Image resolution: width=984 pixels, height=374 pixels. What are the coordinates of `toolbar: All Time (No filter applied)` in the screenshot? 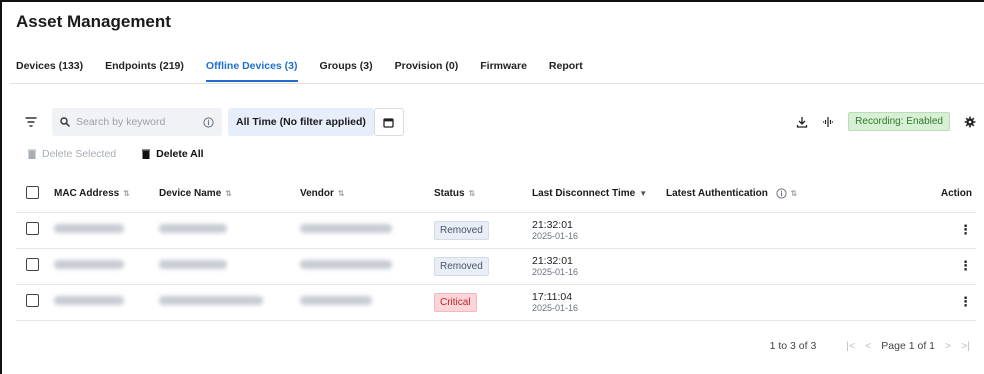 It's located at (210, 122).